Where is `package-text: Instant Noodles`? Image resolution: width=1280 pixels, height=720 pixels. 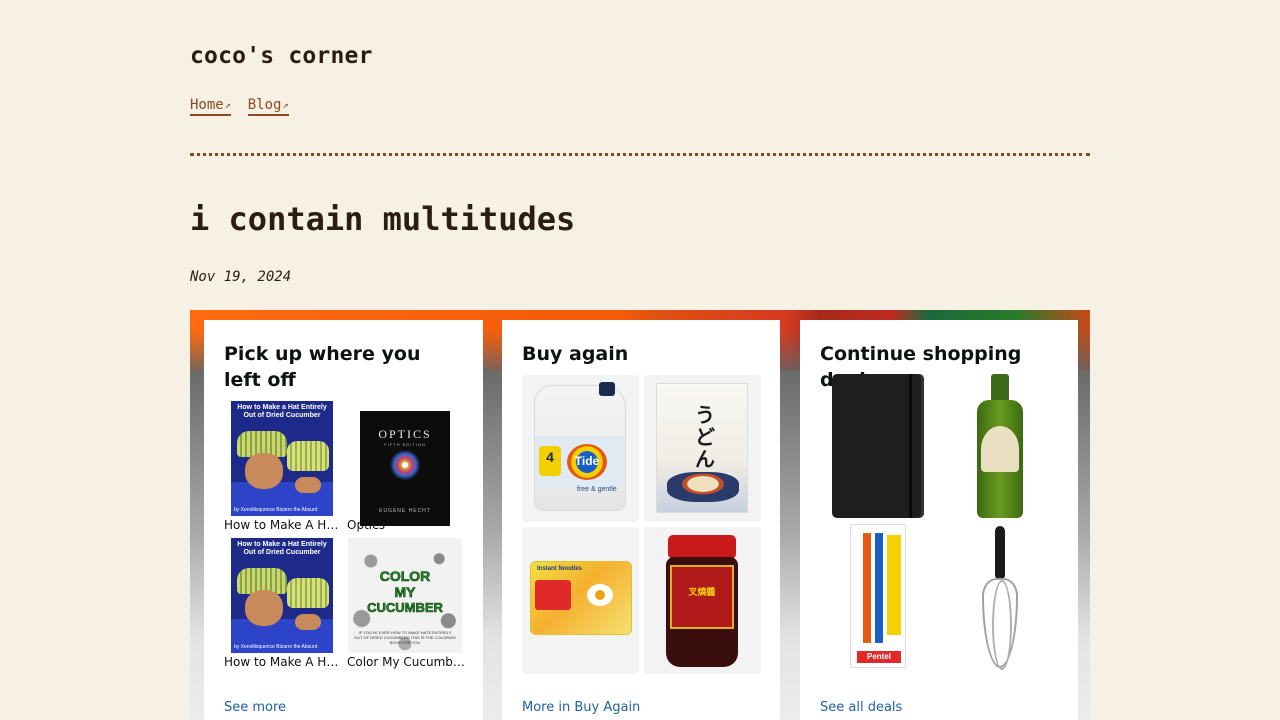
package-text: Instant Noodles is located at coordinates (560, 569).